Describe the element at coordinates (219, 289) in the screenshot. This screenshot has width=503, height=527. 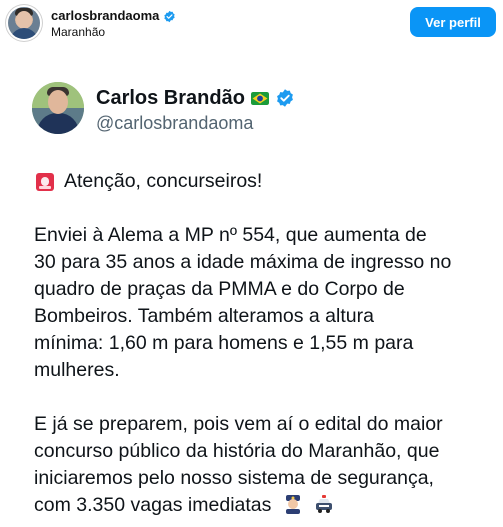
I see `text-line: quadro de praças da PMMA e do Corpo de` at that location.